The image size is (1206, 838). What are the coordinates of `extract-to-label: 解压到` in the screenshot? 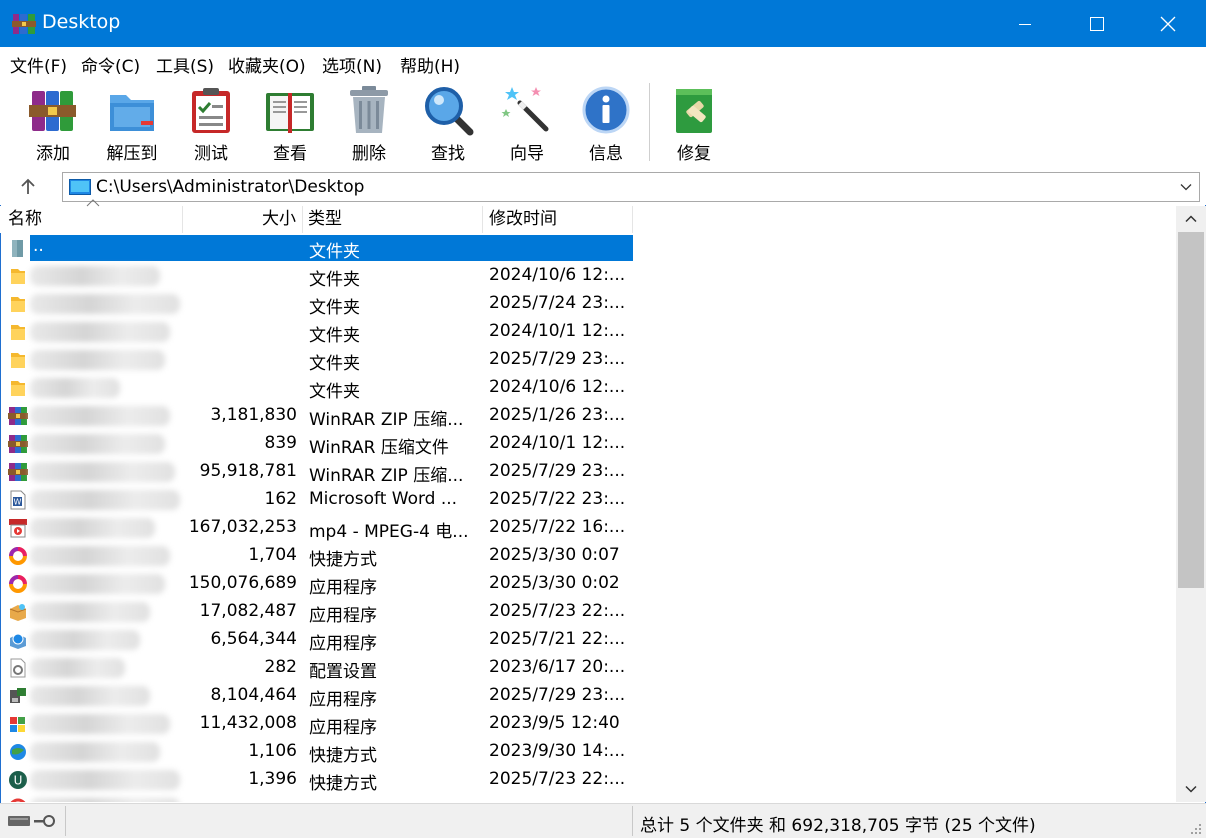 It's located at (132, 154).